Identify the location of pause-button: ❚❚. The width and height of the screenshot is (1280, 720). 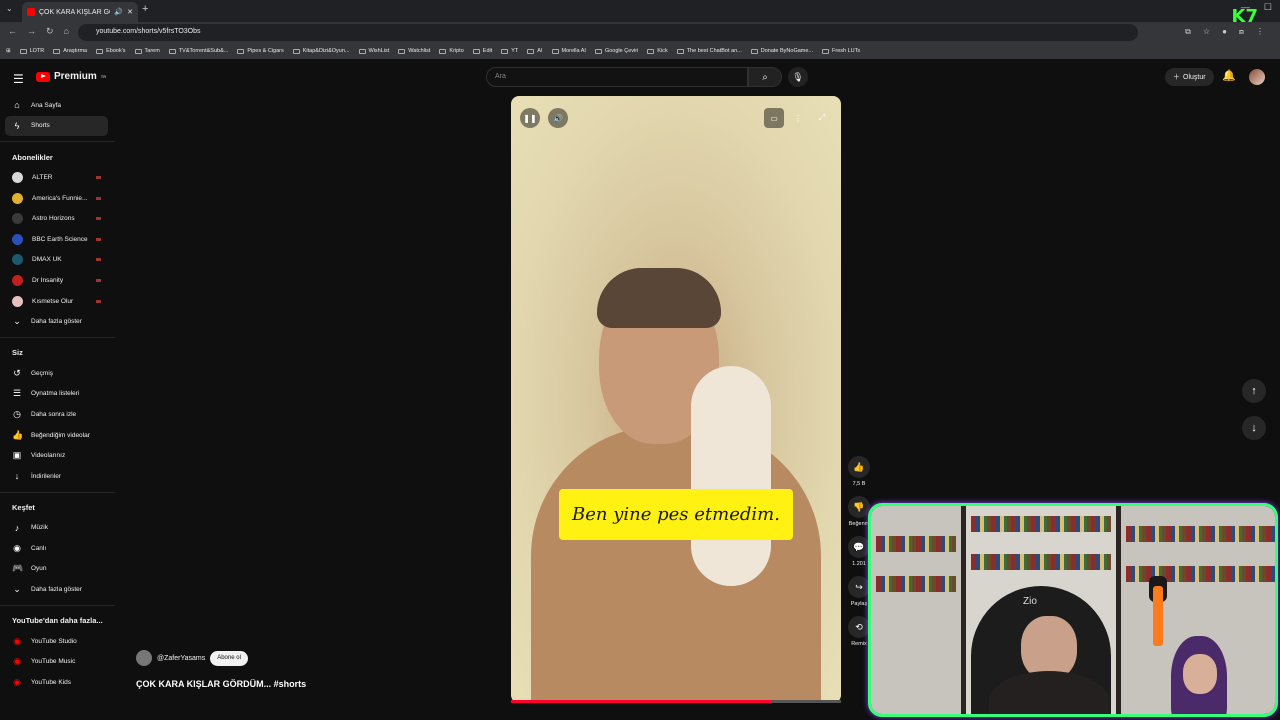
(530, 118).